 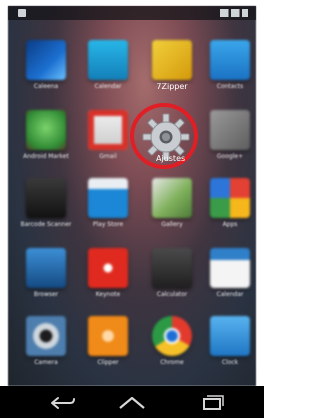 What do you see at coordinates (172, 198) in the screenshot?
I see `gallery-icon` at bounding box center [172, 198].